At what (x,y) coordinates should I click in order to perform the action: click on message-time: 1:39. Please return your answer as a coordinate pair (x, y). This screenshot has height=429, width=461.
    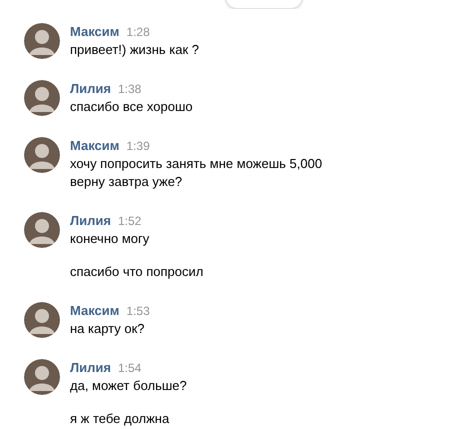
    Looking at the image, I should click on (138, 146).